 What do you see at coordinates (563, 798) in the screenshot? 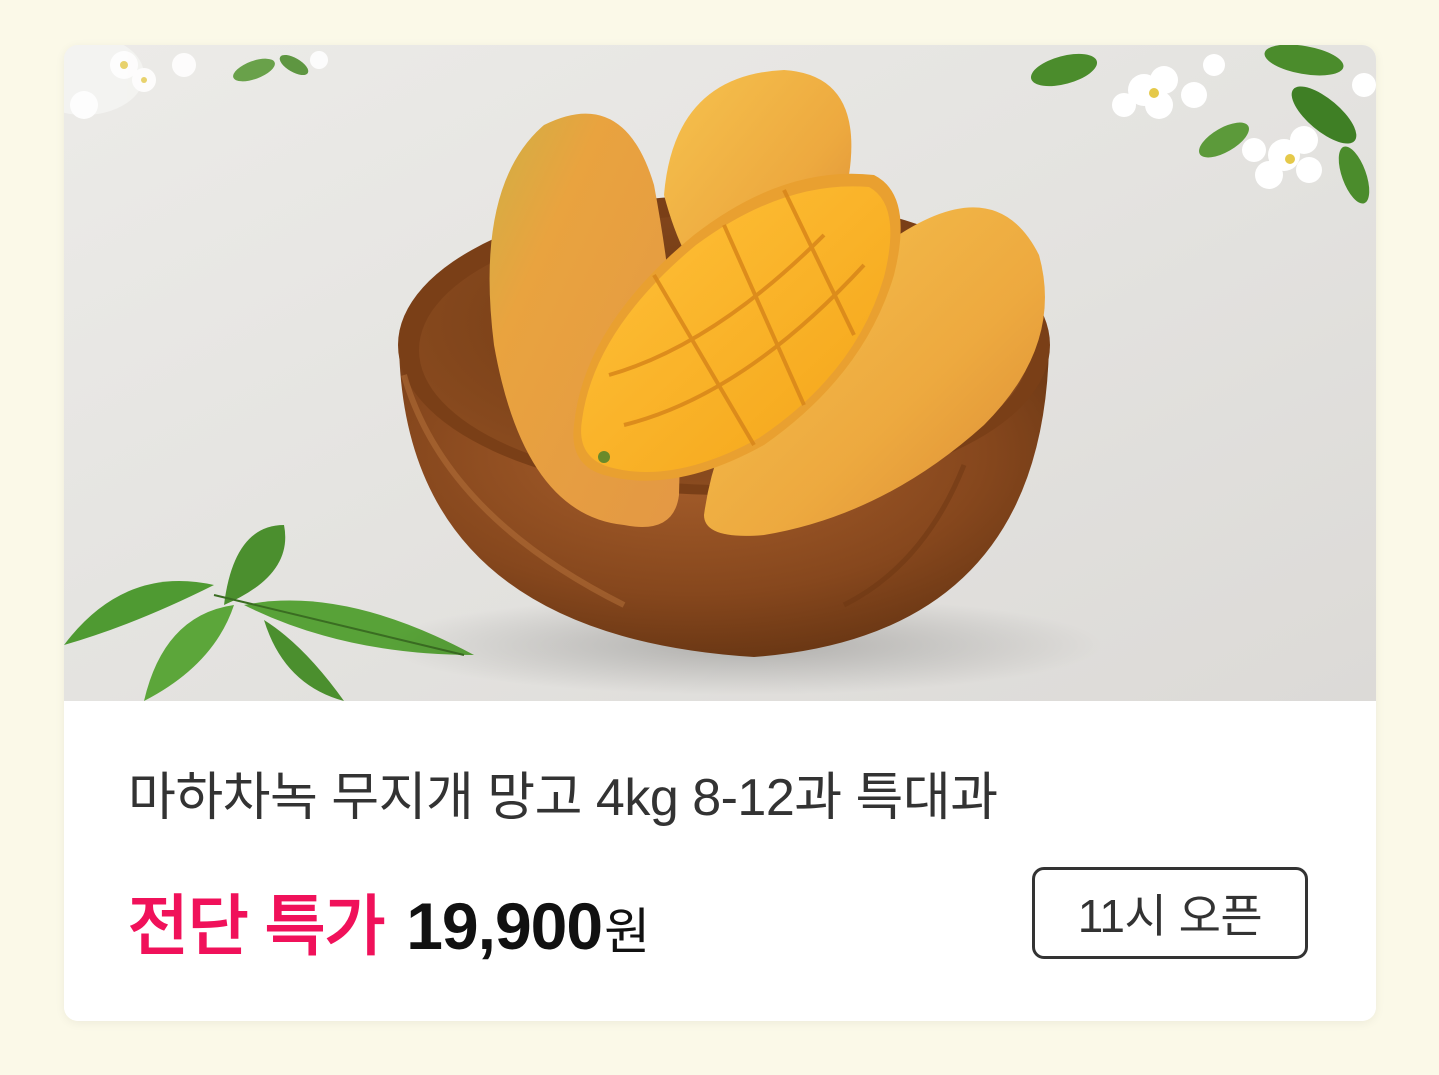
I see `product-title: 마하차녹 무지개 망고 4kg 8-12과 특대과` at bounding box center [563, 798].